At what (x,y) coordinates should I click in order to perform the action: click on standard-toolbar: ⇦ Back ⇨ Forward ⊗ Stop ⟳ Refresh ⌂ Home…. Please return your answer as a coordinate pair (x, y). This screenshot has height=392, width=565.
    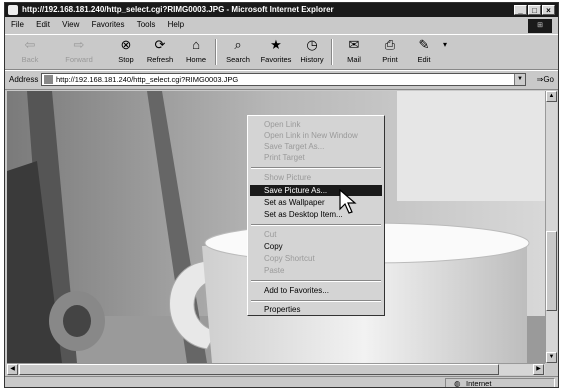
    Looking at the image, I should click on (281, 52).